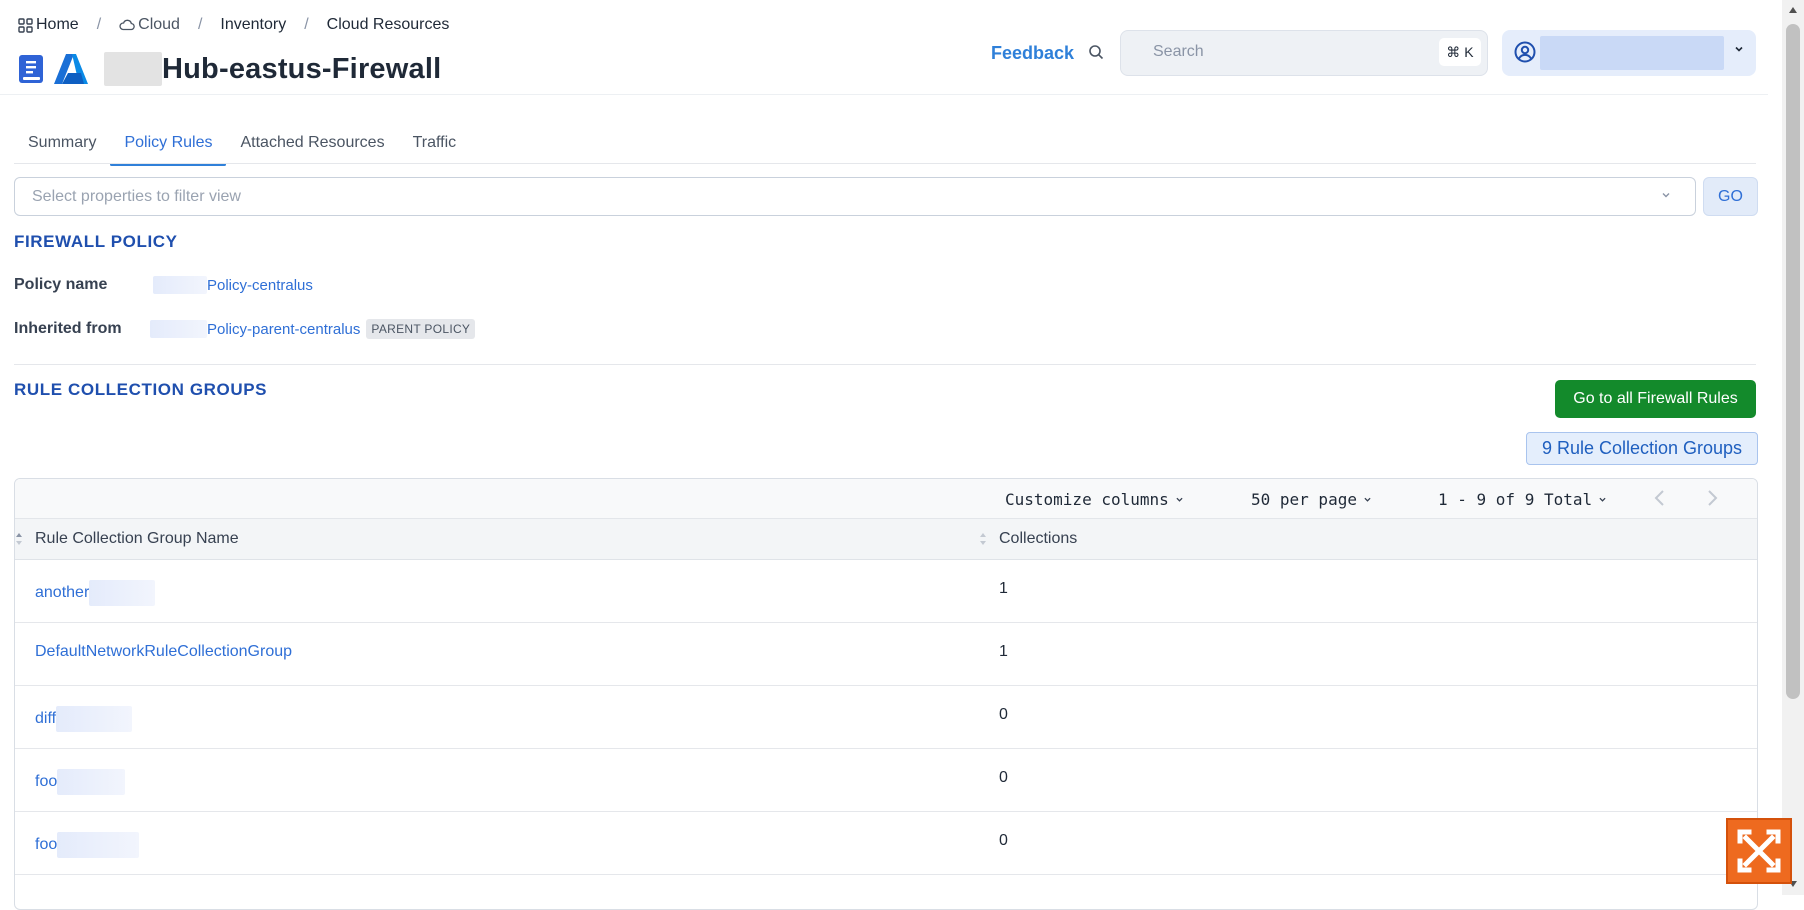 The height and width of the screenshot is (910, 1804). I want to click on table-cell-name: diff, so click(84, 719).